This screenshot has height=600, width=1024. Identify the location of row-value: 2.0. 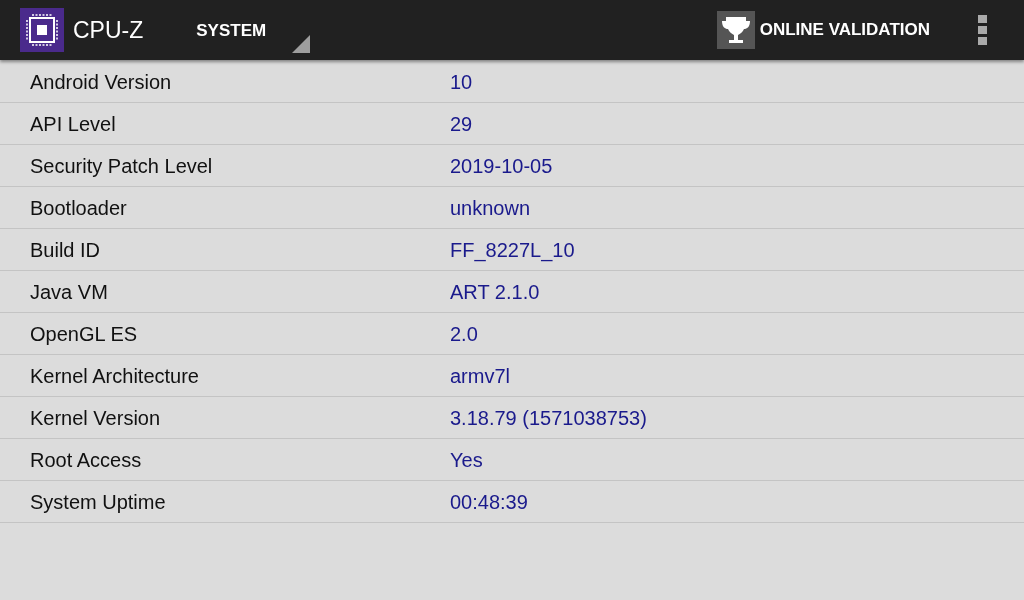
(464, 334).